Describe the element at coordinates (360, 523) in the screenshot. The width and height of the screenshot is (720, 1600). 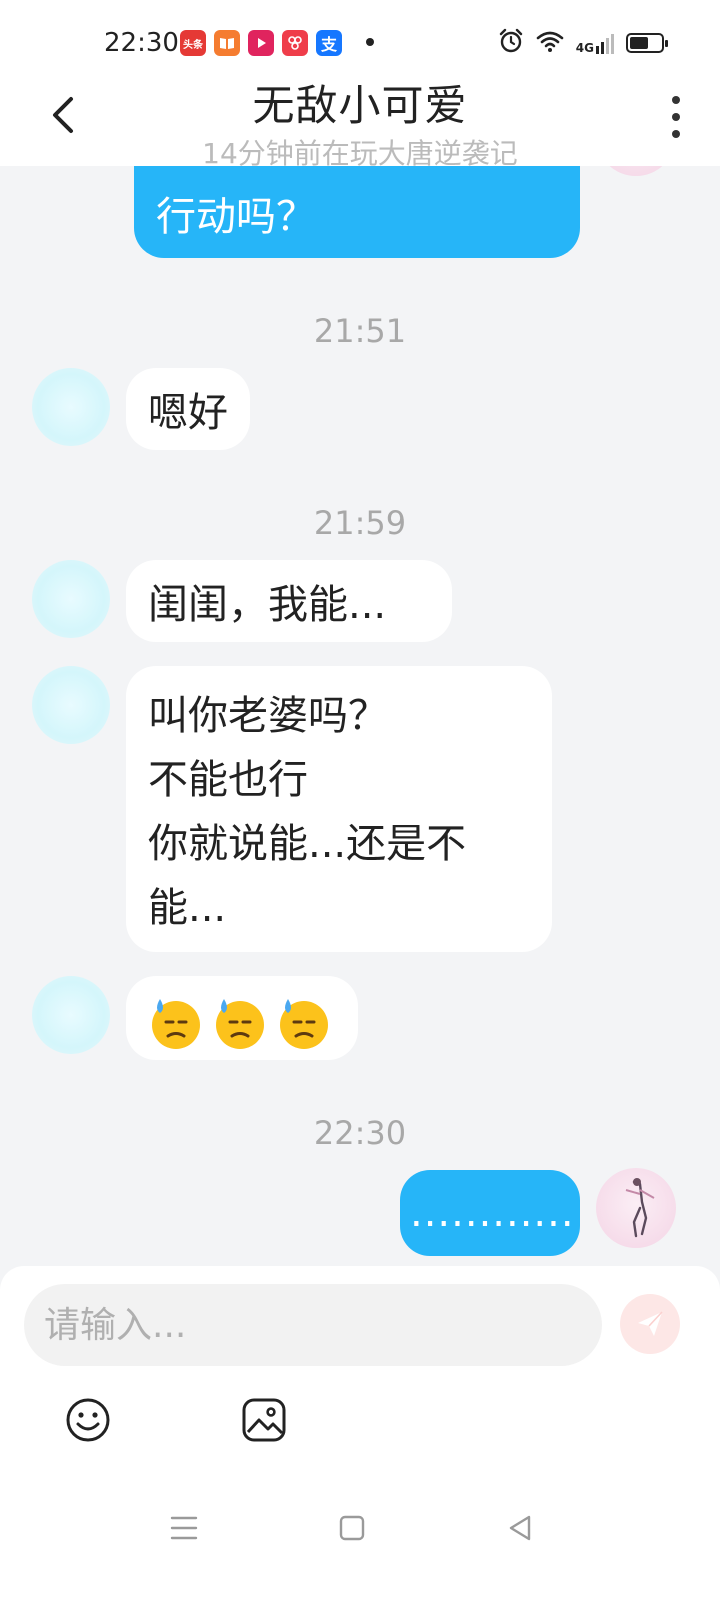
I see `timestamp: 21:59` at that location.